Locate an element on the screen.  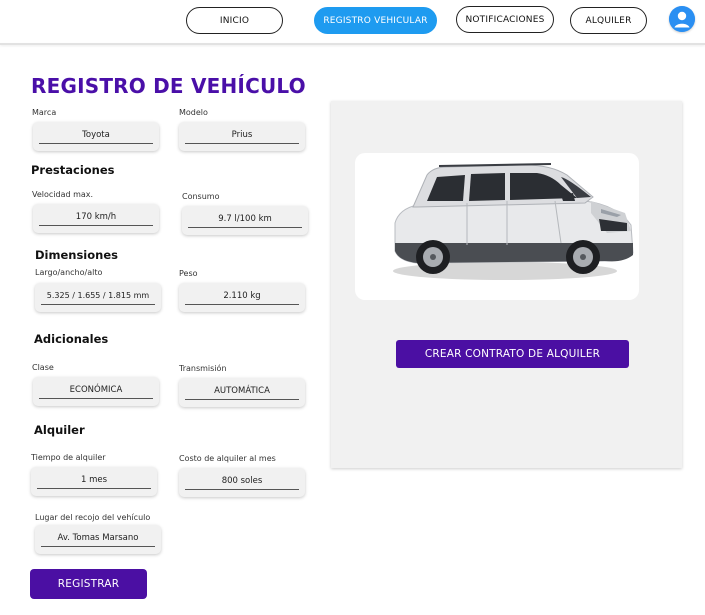
transmision-value: AUTOMÁTICA is located at coordinates (242, 391).